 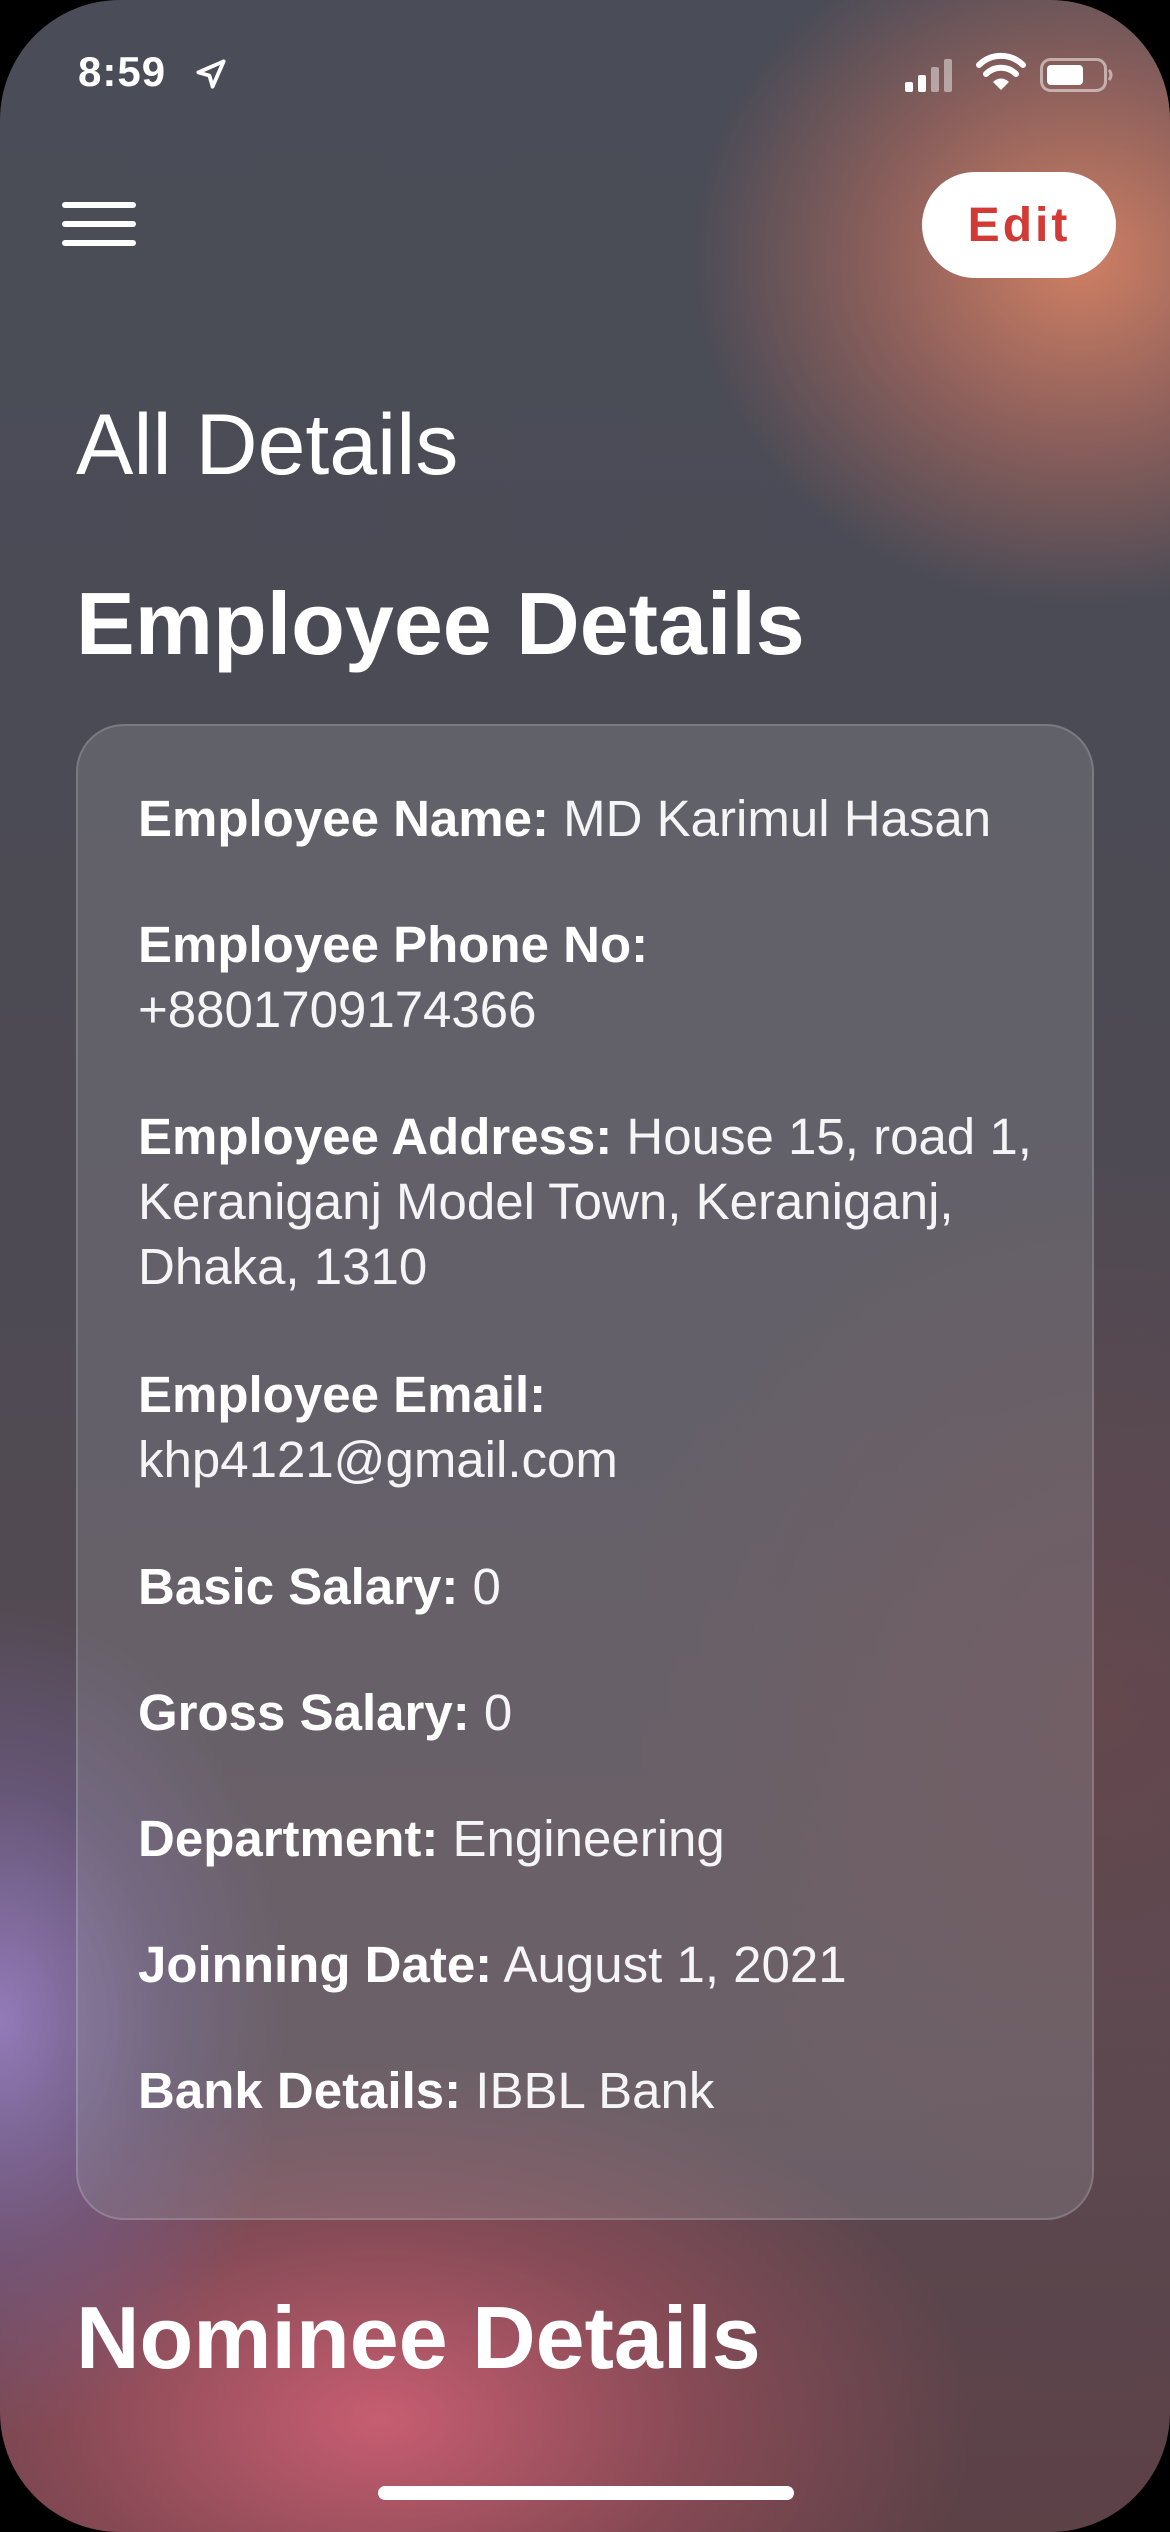 I want to click on employee-address-label: Employee Address:, so click(x=375, y=1136).